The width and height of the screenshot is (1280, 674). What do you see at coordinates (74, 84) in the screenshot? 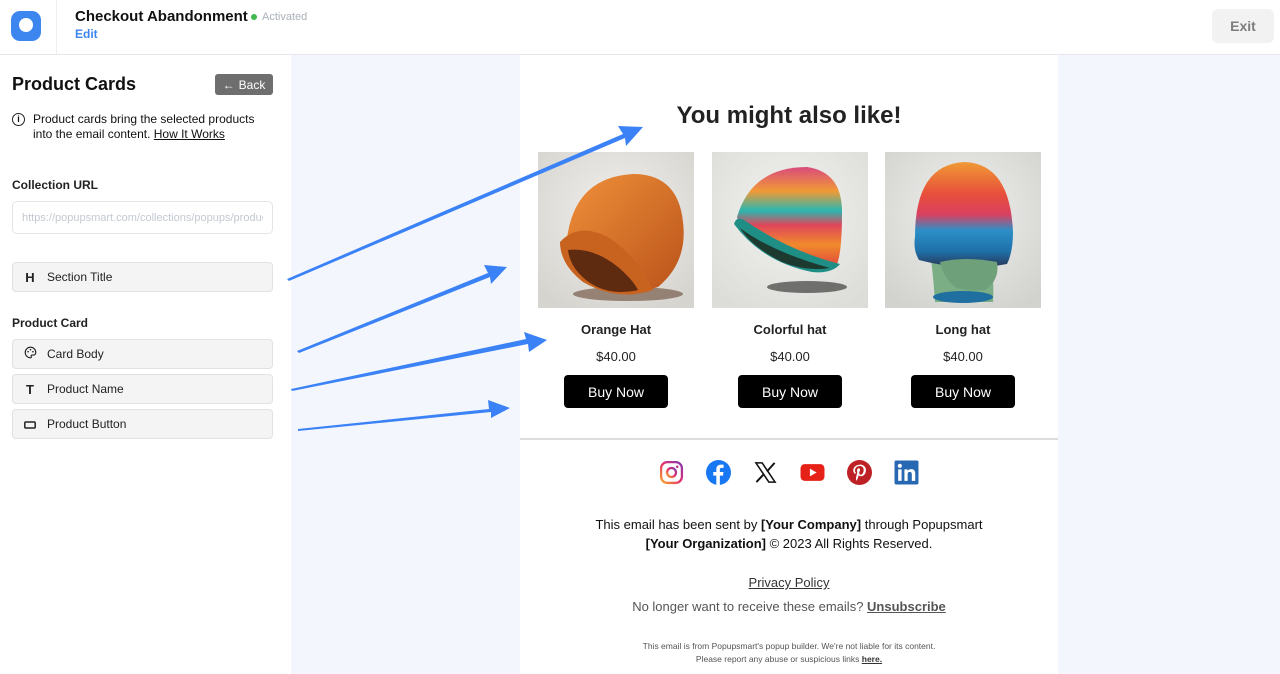
I see `panel-title: Product Cards` at bounding box center [74, 84].